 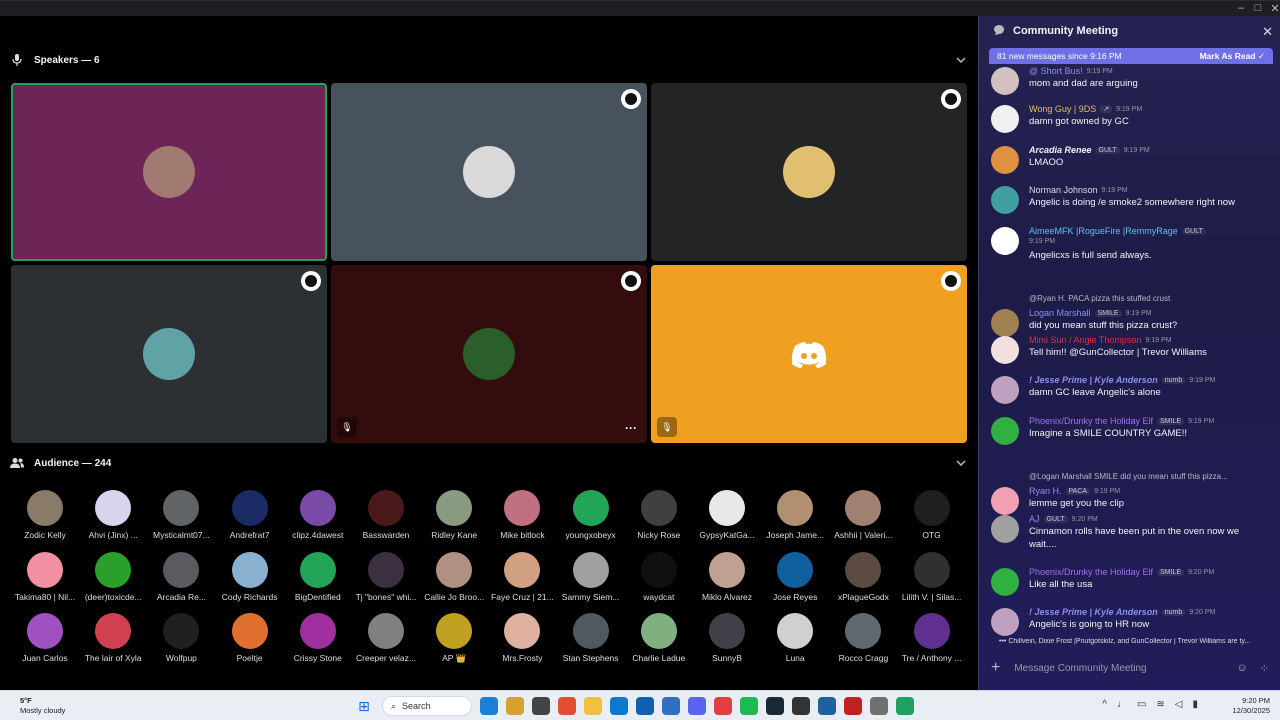 I want to click on audience-member: OTG, so click(x=932, y=515).